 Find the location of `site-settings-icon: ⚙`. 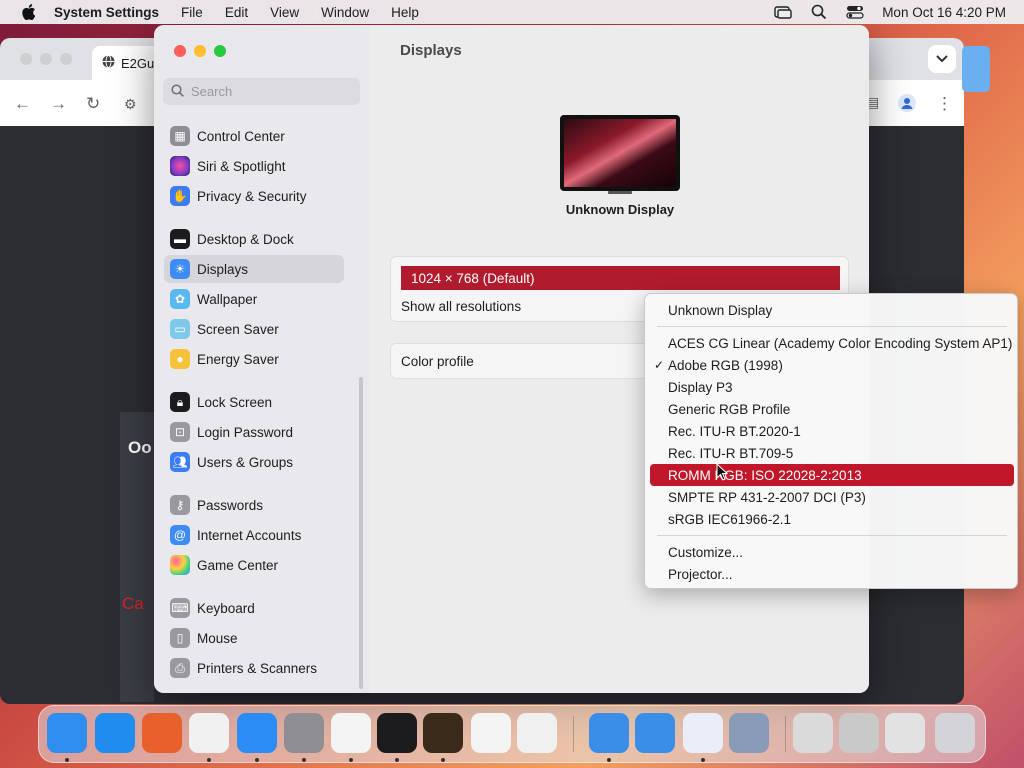

site-settings-icon: ⚙ is located at coordinates (130, 104).